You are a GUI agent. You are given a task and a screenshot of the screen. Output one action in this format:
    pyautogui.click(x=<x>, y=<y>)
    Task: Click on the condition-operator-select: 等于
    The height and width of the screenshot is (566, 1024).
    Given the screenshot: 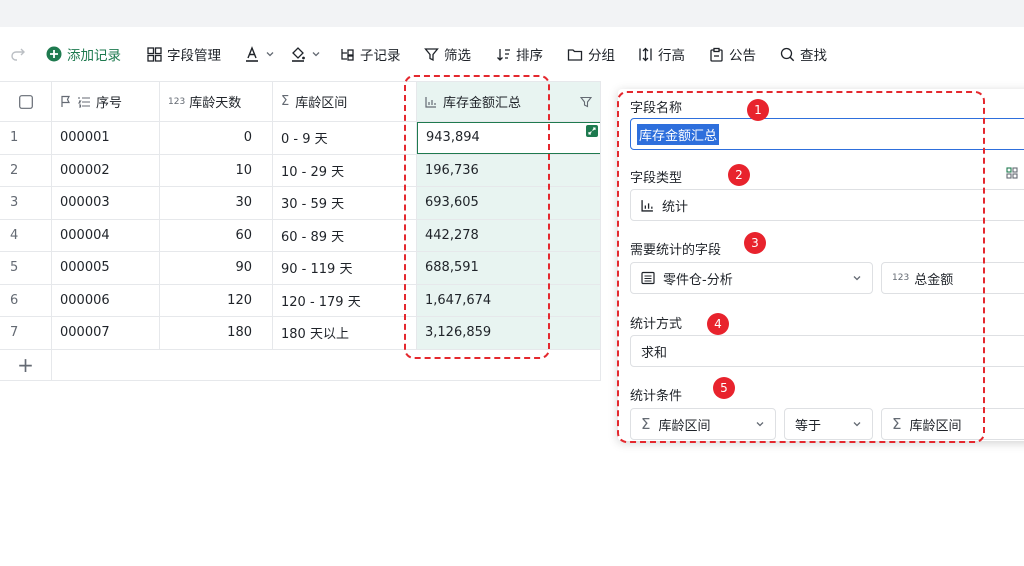 What is the action you would take?
    pyautogui.click(x=828, y=424)
    